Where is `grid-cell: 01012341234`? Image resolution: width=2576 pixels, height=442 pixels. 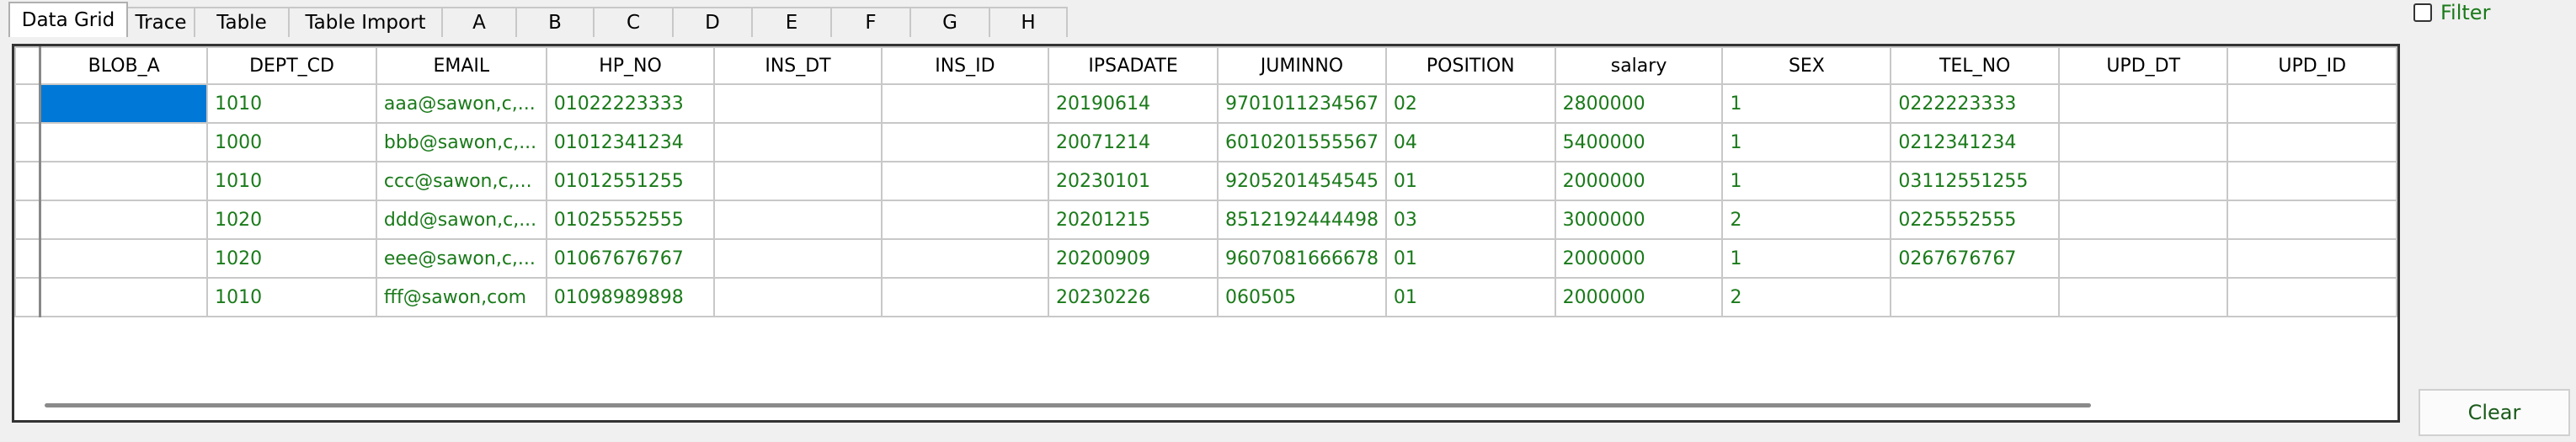
grid-cell: 01012341234 is located at coordinates (630, 142).